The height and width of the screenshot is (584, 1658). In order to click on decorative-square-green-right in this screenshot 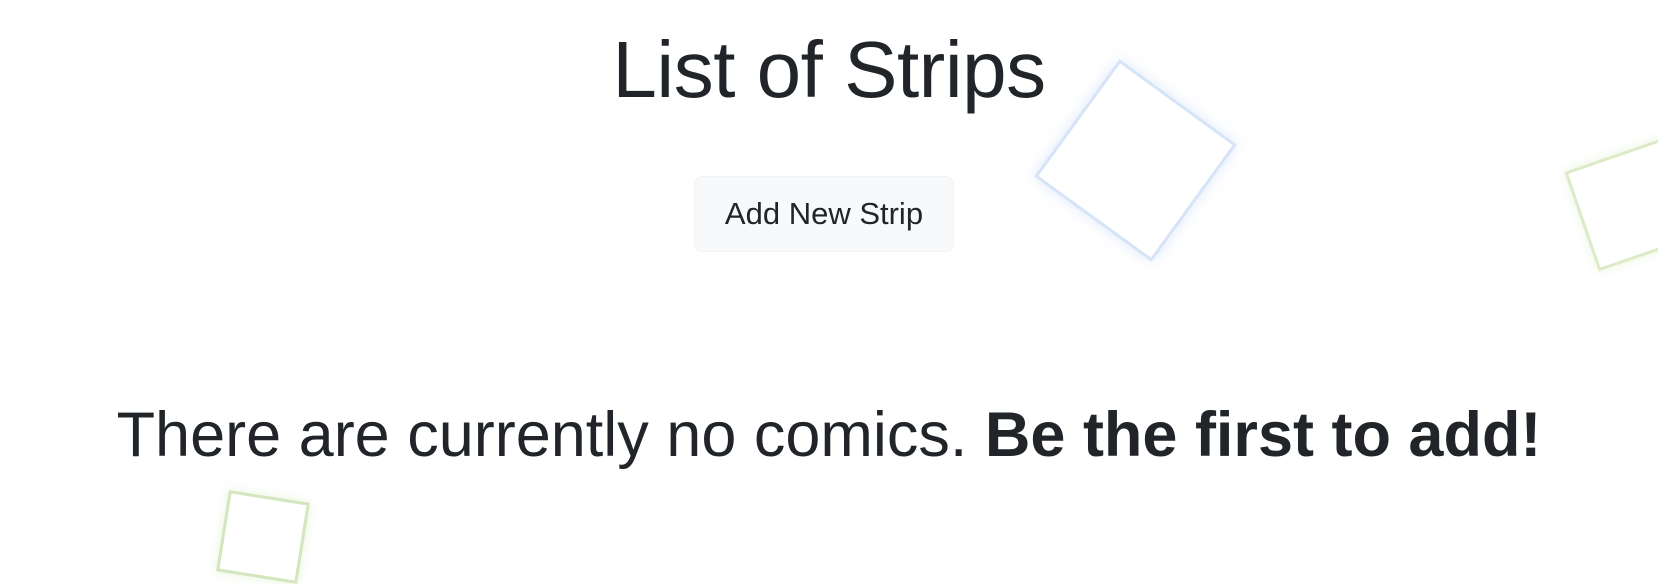, I will do `click(1611, 200)`.